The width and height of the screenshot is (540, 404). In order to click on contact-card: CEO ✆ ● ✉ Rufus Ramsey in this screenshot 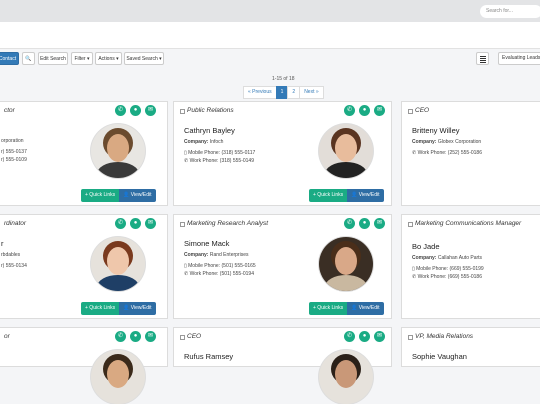, I will do `click(282, 365)`.